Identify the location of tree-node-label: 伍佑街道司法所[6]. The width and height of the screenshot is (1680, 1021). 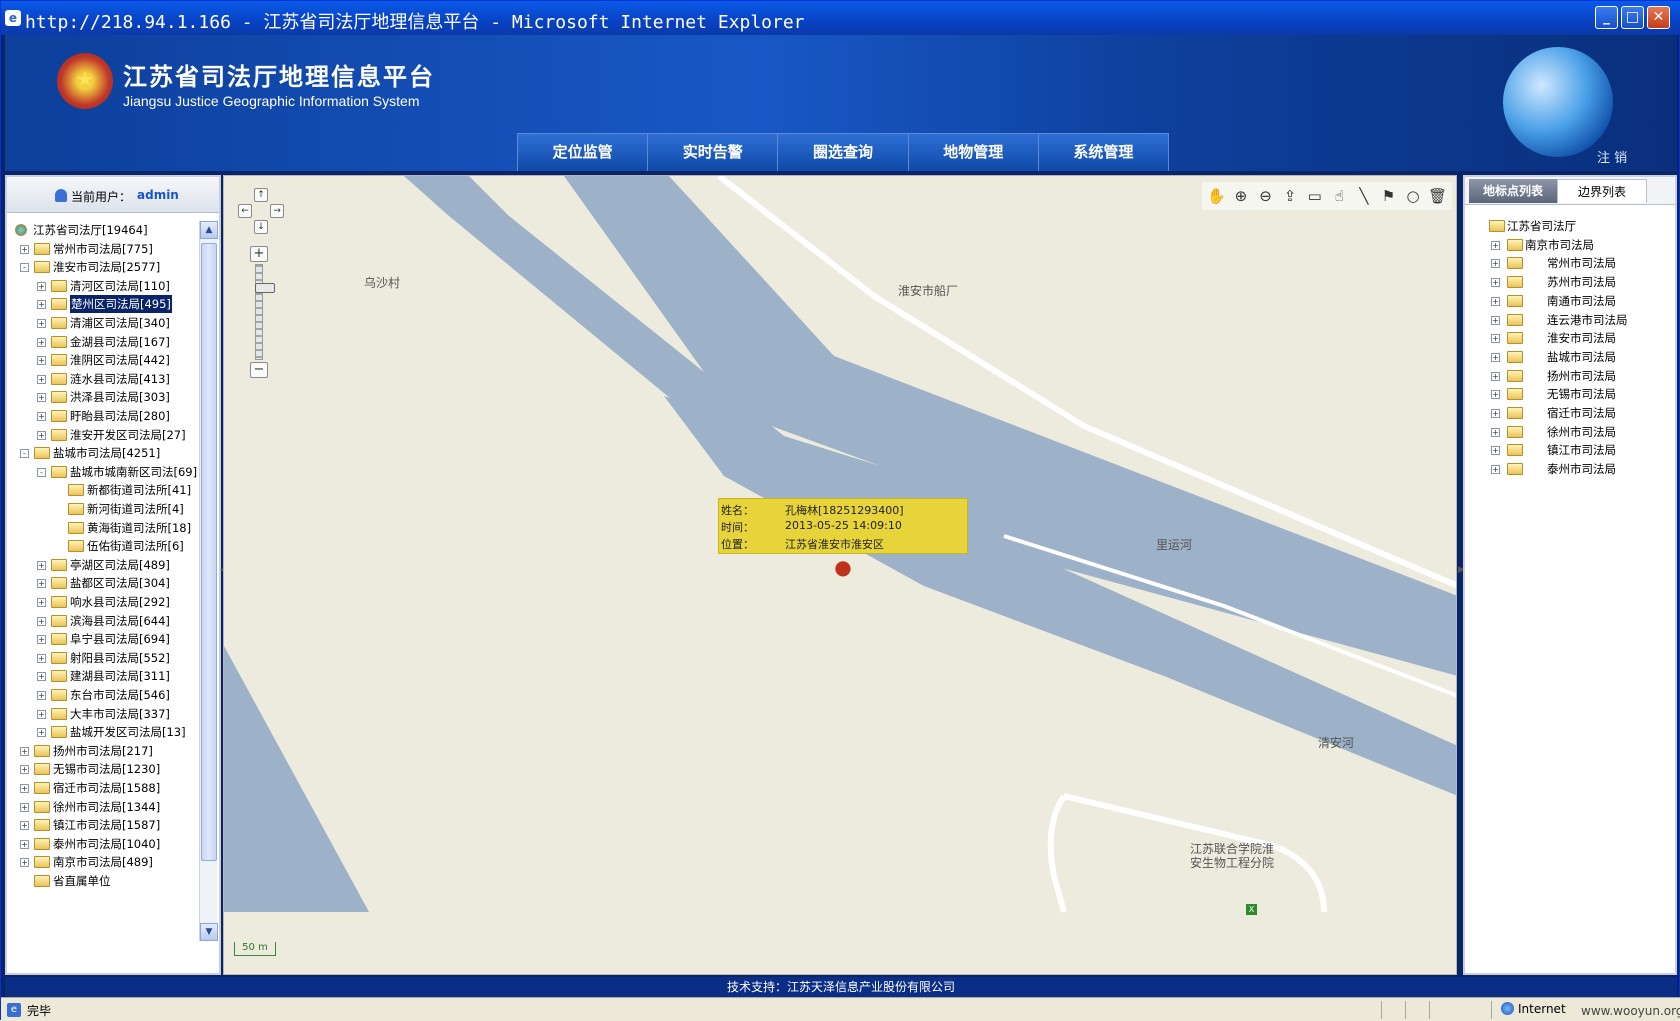
(135, 546).